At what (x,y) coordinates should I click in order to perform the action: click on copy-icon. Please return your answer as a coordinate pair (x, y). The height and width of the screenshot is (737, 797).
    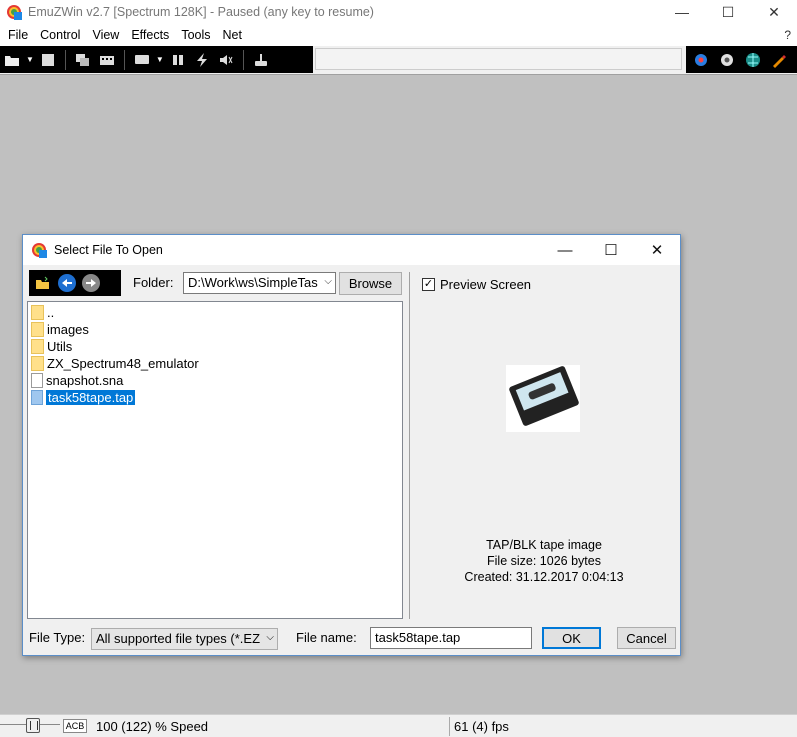
    Looking at the image, I should click on (83, 60).